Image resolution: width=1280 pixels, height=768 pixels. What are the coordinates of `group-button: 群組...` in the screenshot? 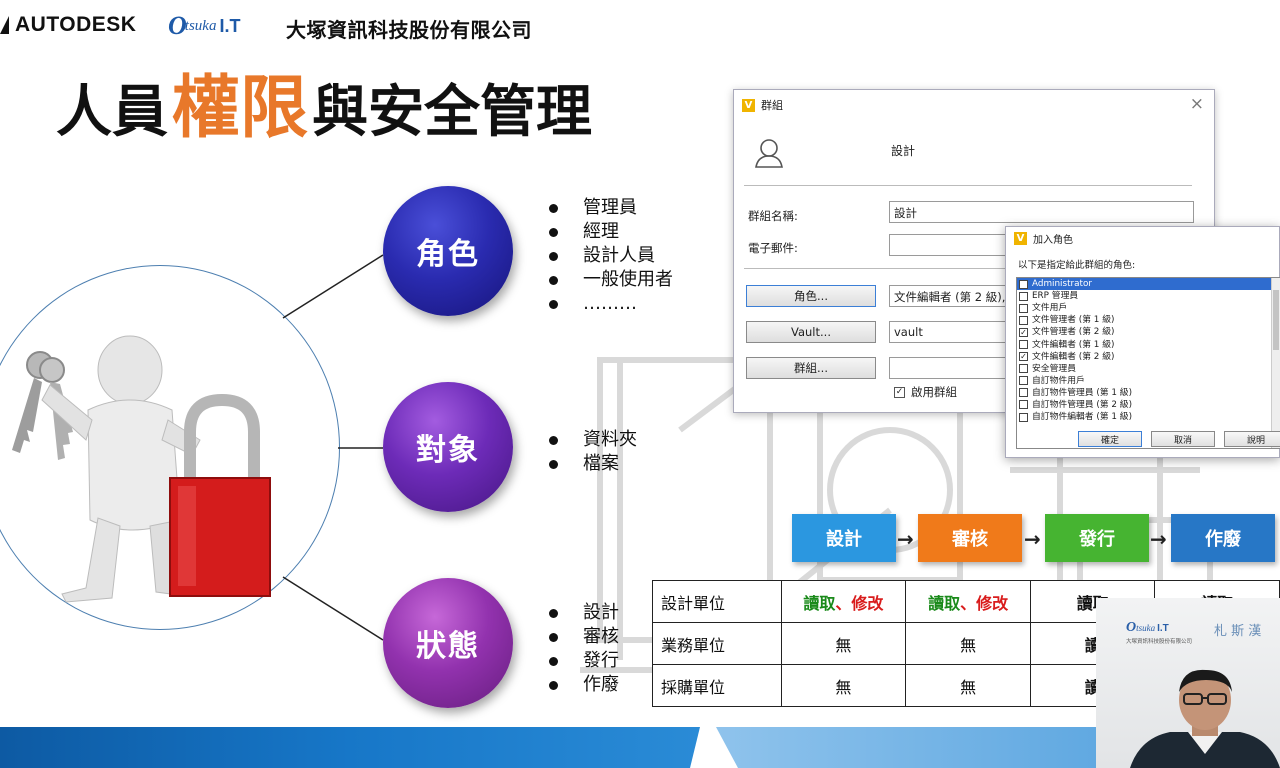 It's located at (811, 368).